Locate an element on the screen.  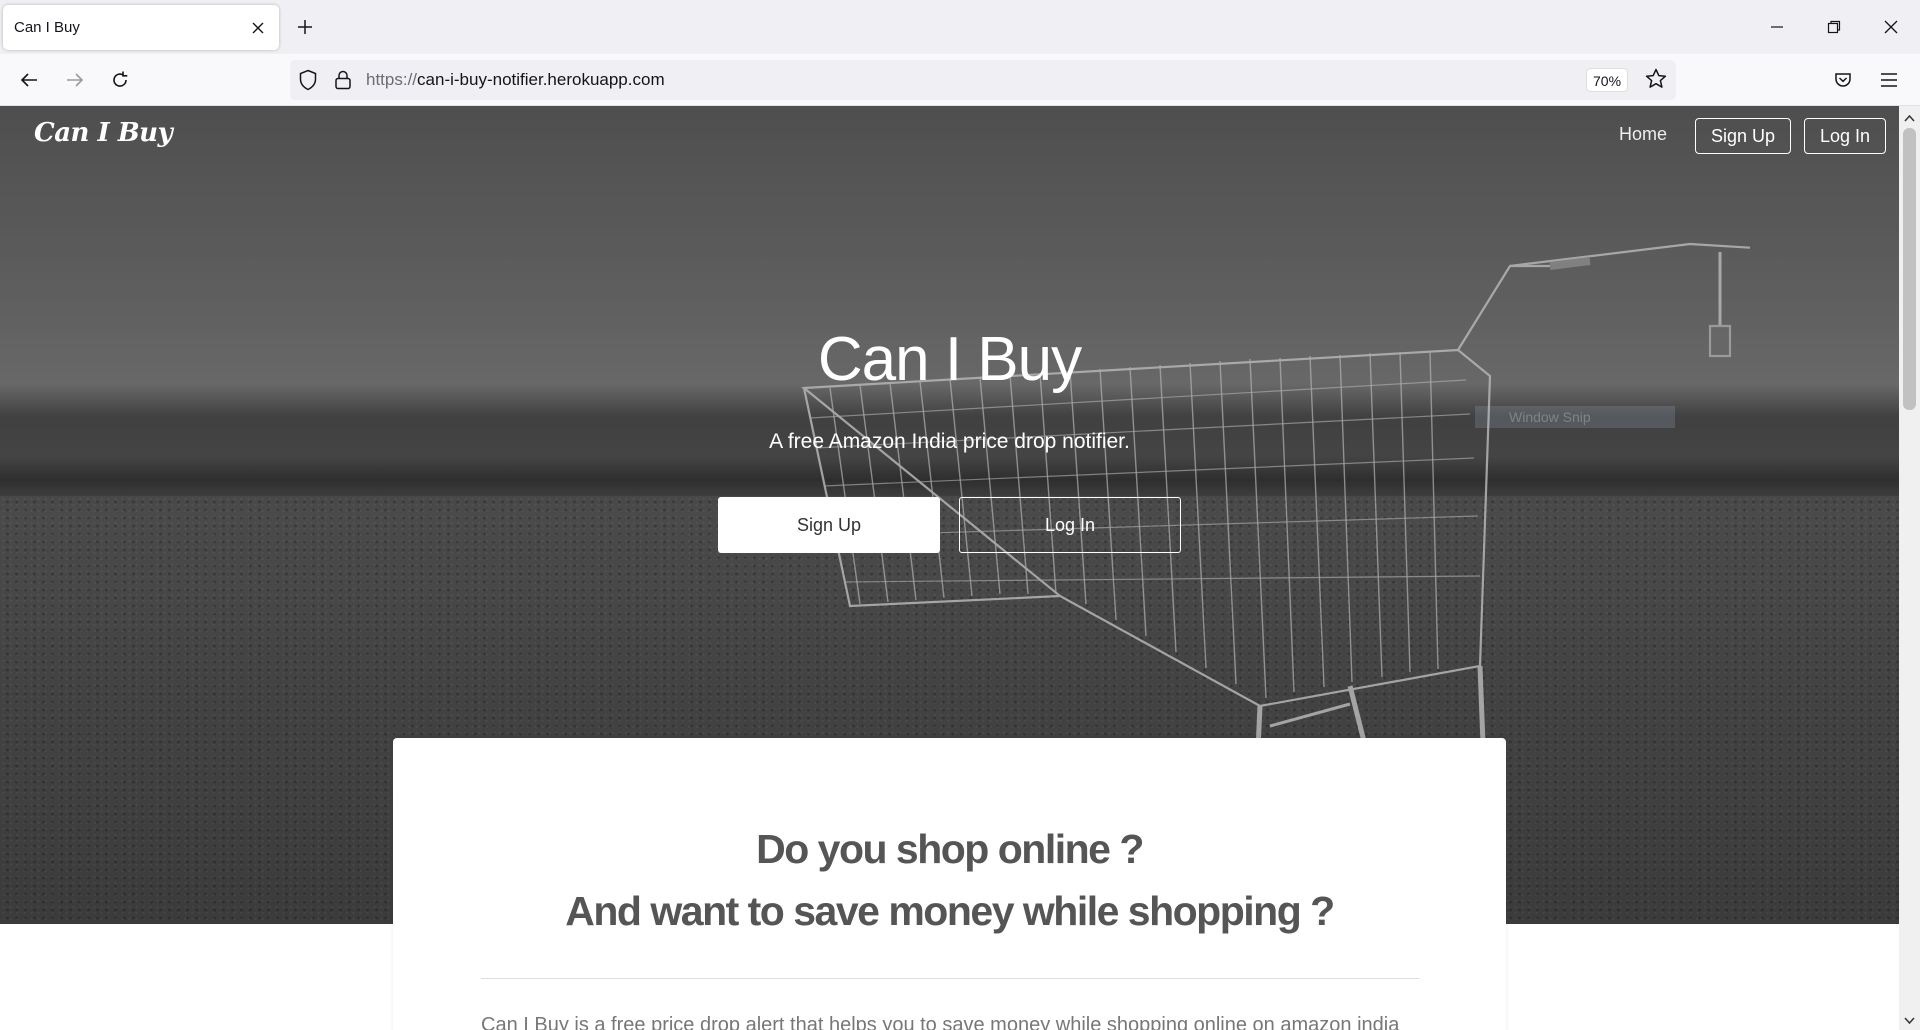
hero-subtitle: A free Amazon India price drop notifier. is located at coordinates (949, 441).